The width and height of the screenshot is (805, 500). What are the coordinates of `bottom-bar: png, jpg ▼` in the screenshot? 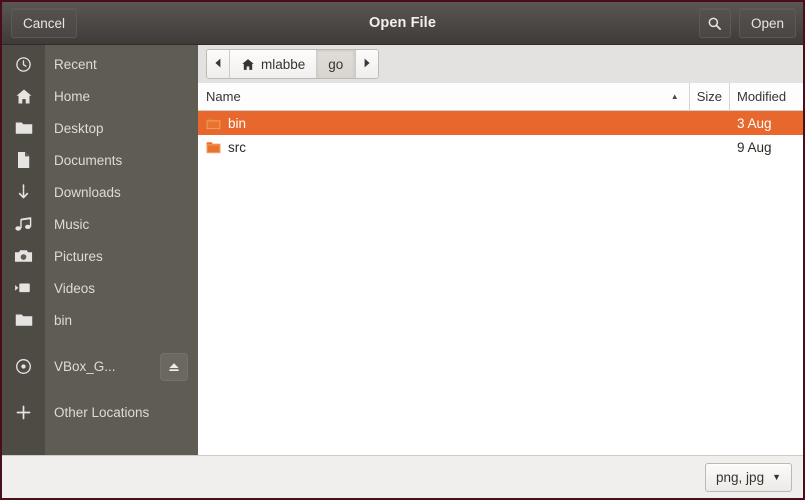 It's located at (402, 476).